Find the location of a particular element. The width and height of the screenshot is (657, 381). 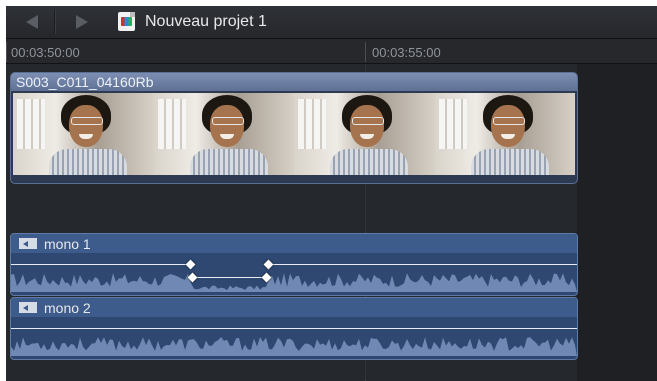

project-file-icon is located at coordinates (126, 21).